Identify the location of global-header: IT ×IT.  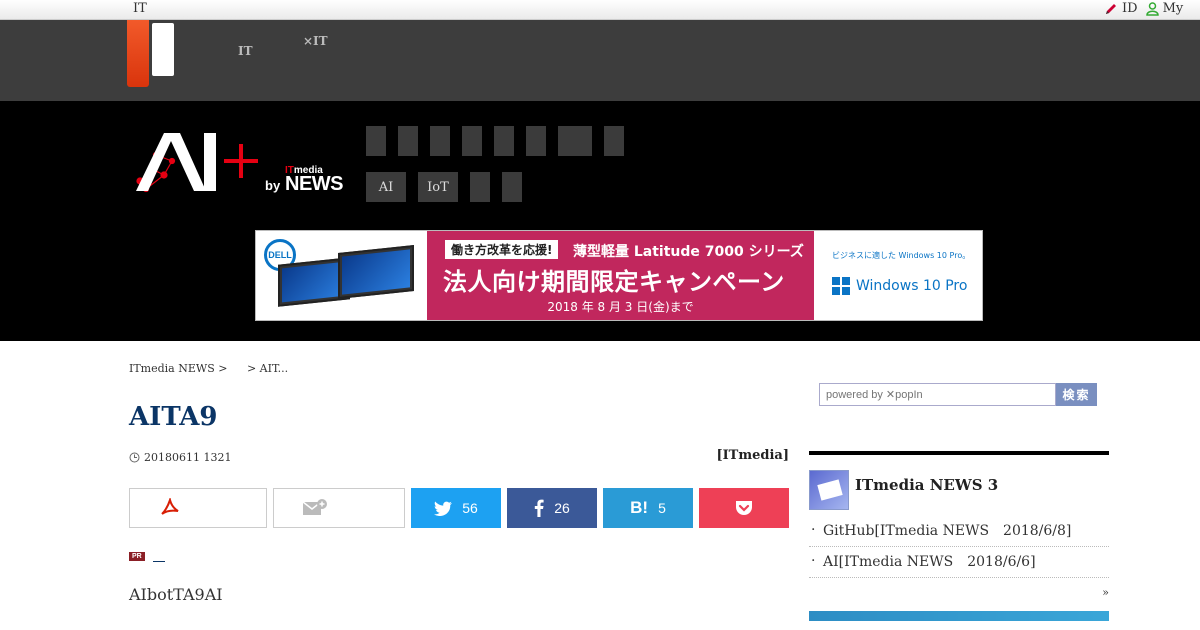
(600, 60).